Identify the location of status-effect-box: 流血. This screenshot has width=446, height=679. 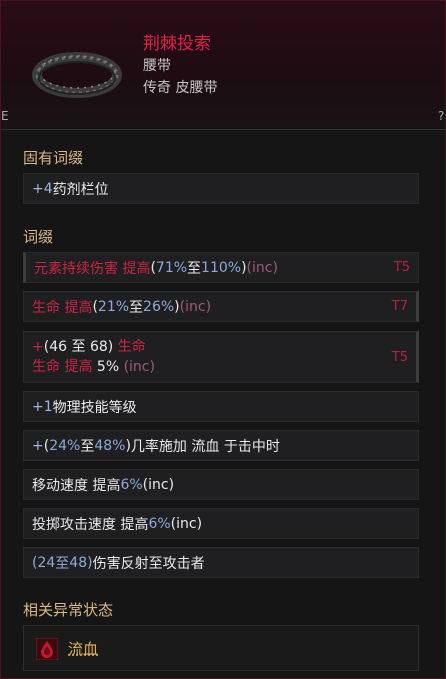
(221, 648).